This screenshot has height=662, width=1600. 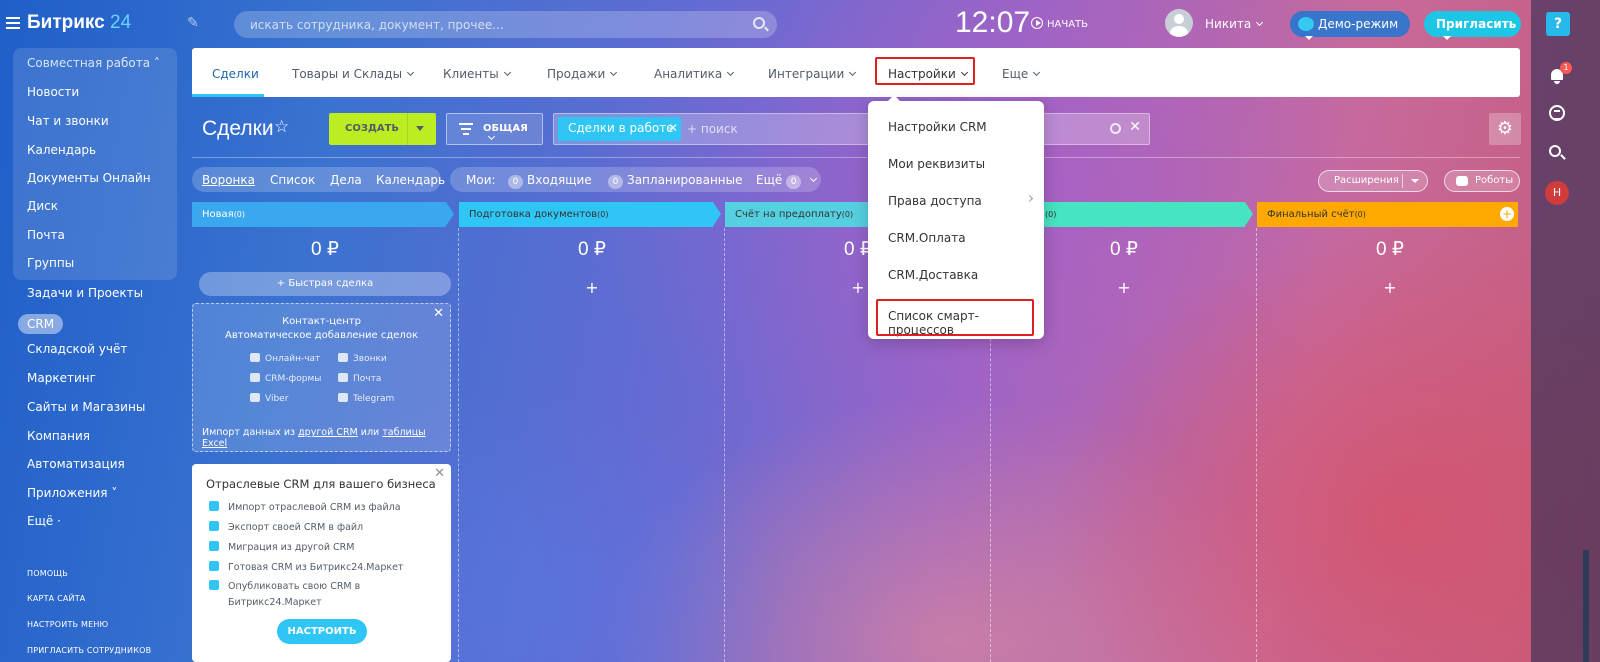 What do you see at coordinates (1566, 68) in the screenshot?
I see `notification-badge: 1` at bounding box center [1566, 68].